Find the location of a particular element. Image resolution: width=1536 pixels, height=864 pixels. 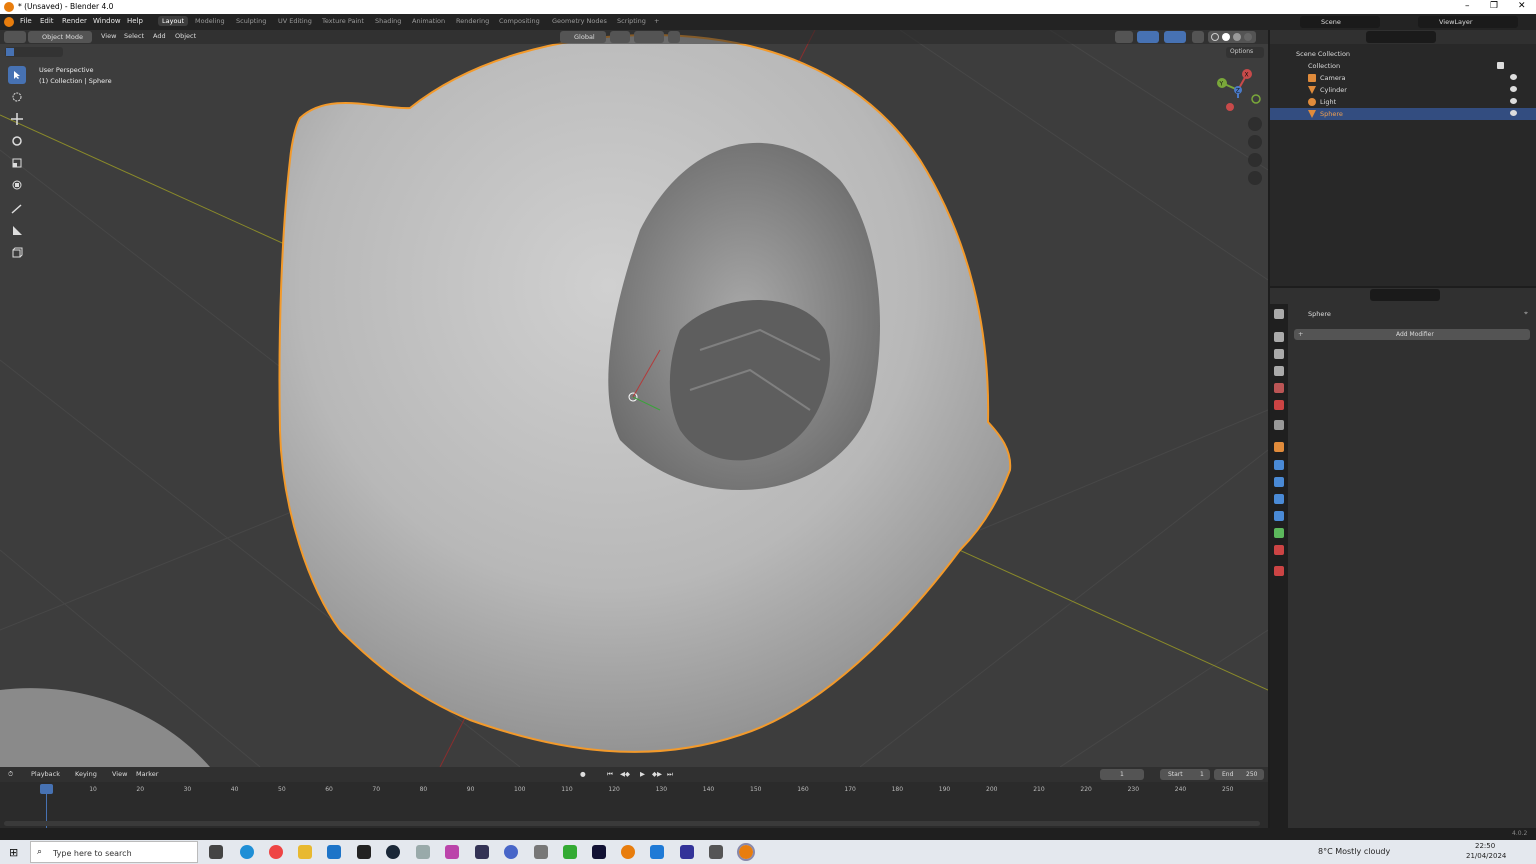

cylinder-object is located at coordinates (105, 727).